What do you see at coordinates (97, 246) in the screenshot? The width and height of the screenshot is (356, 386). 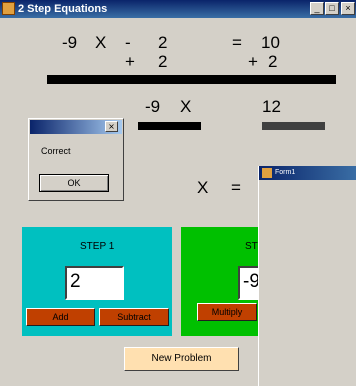 I see `step1-label: STEP 1` at bounding box center [97, 246].